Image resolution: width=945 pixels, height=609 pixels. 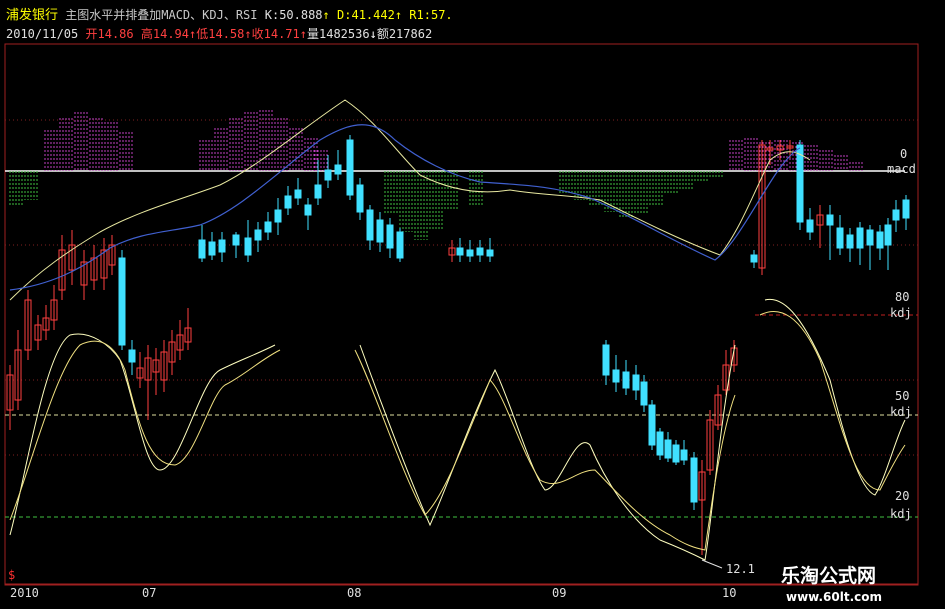 What do you see at coordinates (901, 169) in the screenshot?
I see `macd-label: macd` at bounding box center [901, 169].